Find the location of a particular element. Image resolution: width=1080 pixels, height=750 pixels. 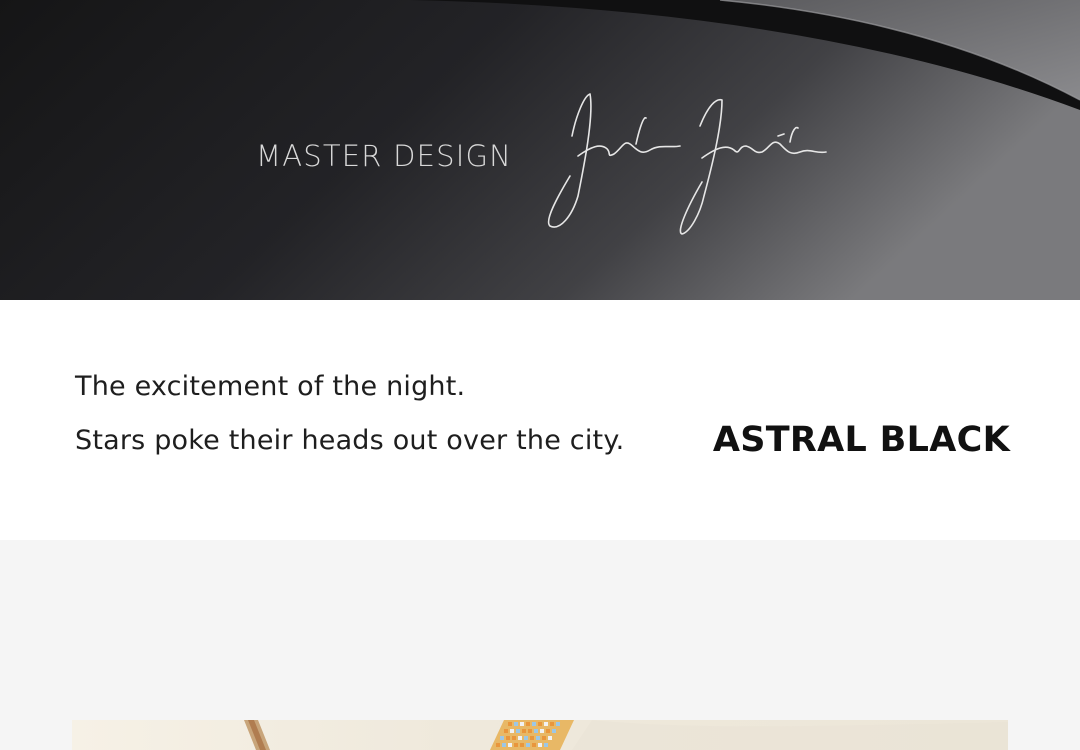

leather-product-icon is located at coordinates (626, 735).